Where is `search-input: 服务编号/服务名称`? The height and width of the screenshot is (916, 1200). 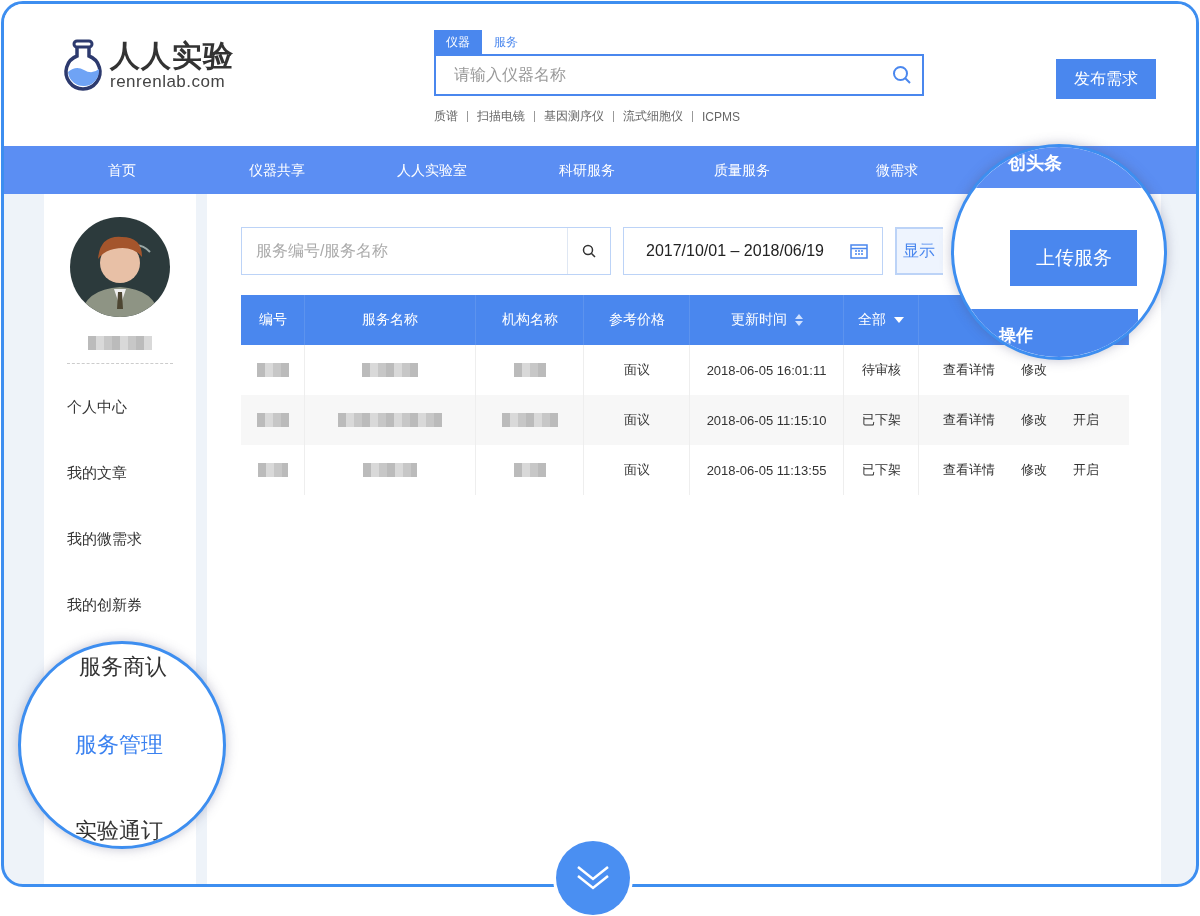 search-input: 服务编号/服务名称 is located at coordinates (404, 251).